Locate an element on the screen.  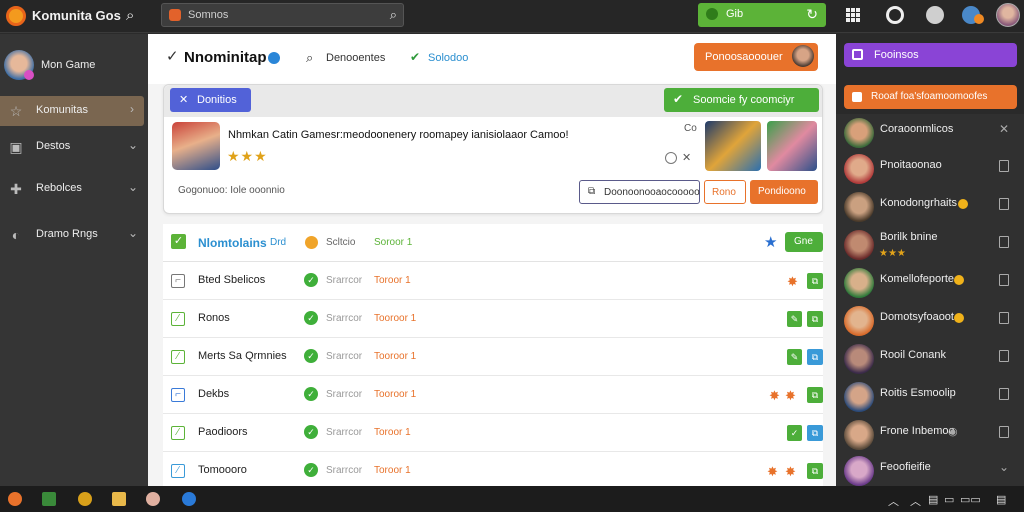
column-header: Scltcio is located at coordinates (340, 242).